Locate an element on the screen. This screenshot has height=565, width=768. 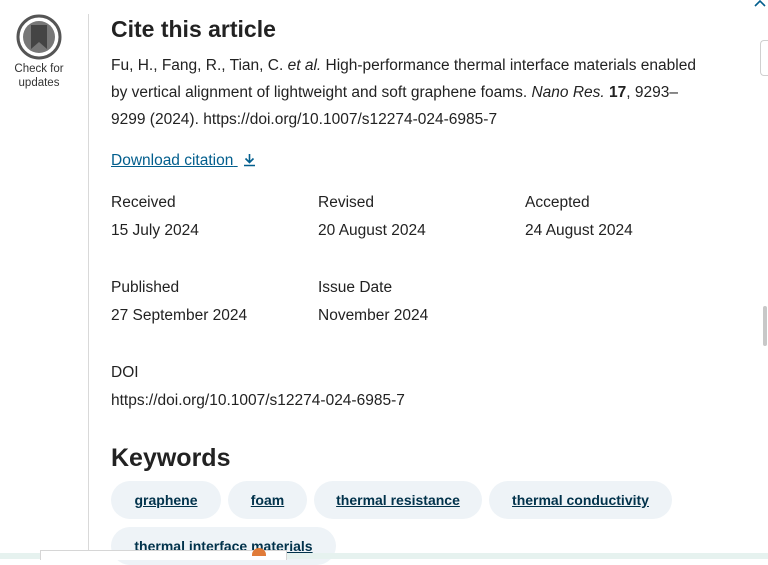
badge-label-line1: Check for is located at coordinates (39, 69).